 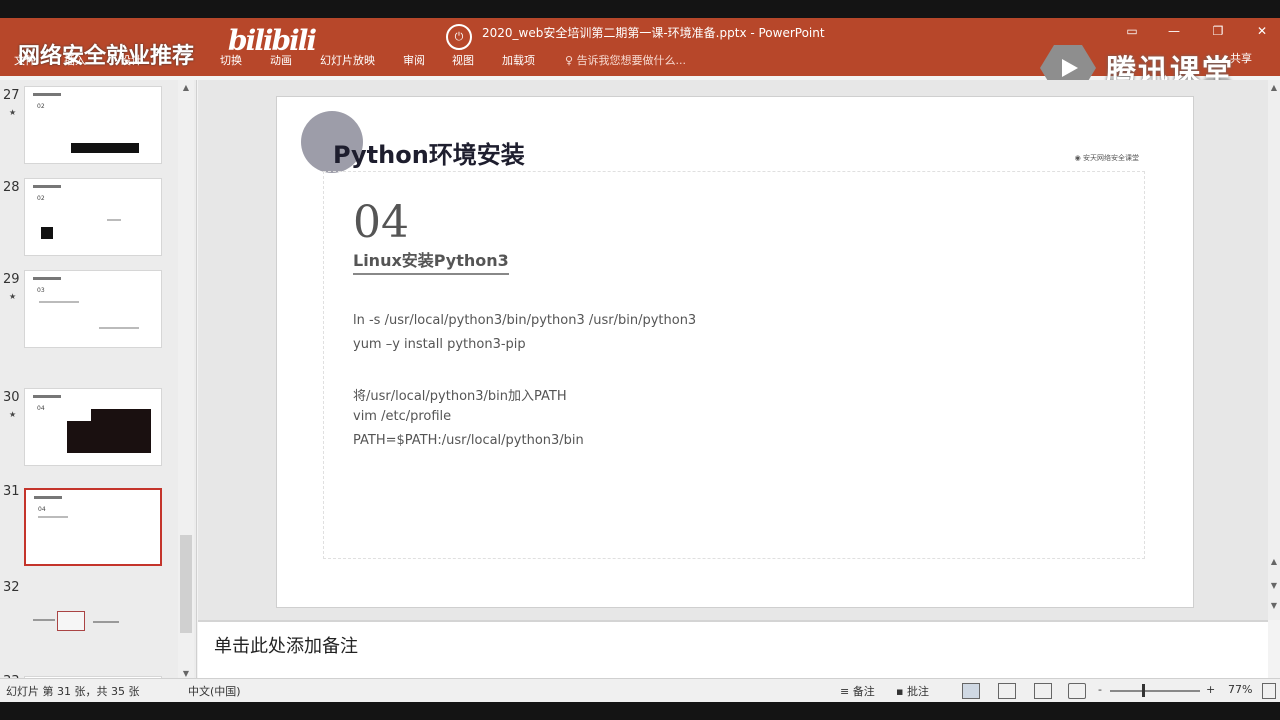 I want to click on reading-view-icon, so click(x=1043, y=691).